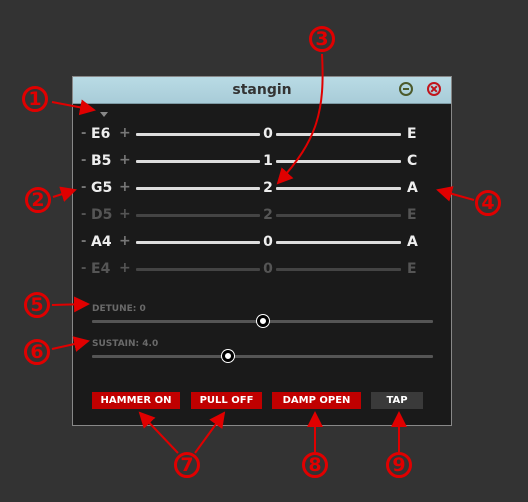  What do you see at coordinates (315, 465) in the screenshot?
I see `callout-8: 8` at bounding box center [315, 465].